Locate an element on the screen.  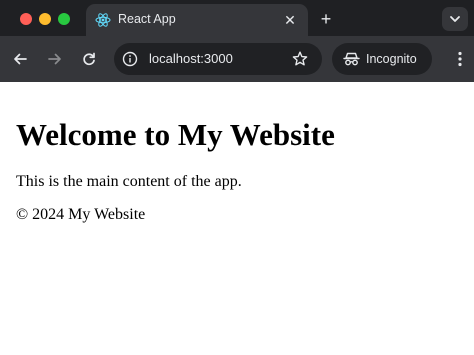
tab-title: React App is located at coordinates (147, 19).